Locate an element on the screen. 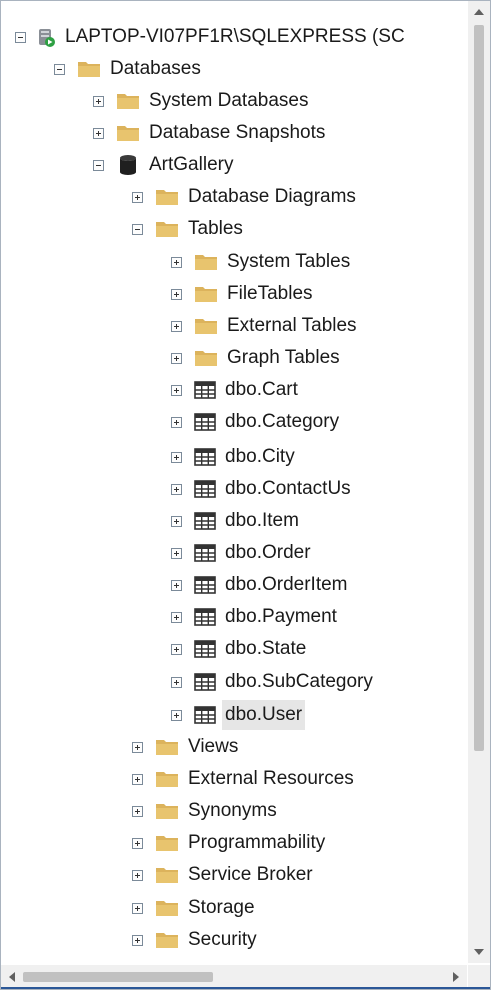 The image size is (491, 990). tree-node-dbo-user: dbo.User is located at coordinates (238, 715).